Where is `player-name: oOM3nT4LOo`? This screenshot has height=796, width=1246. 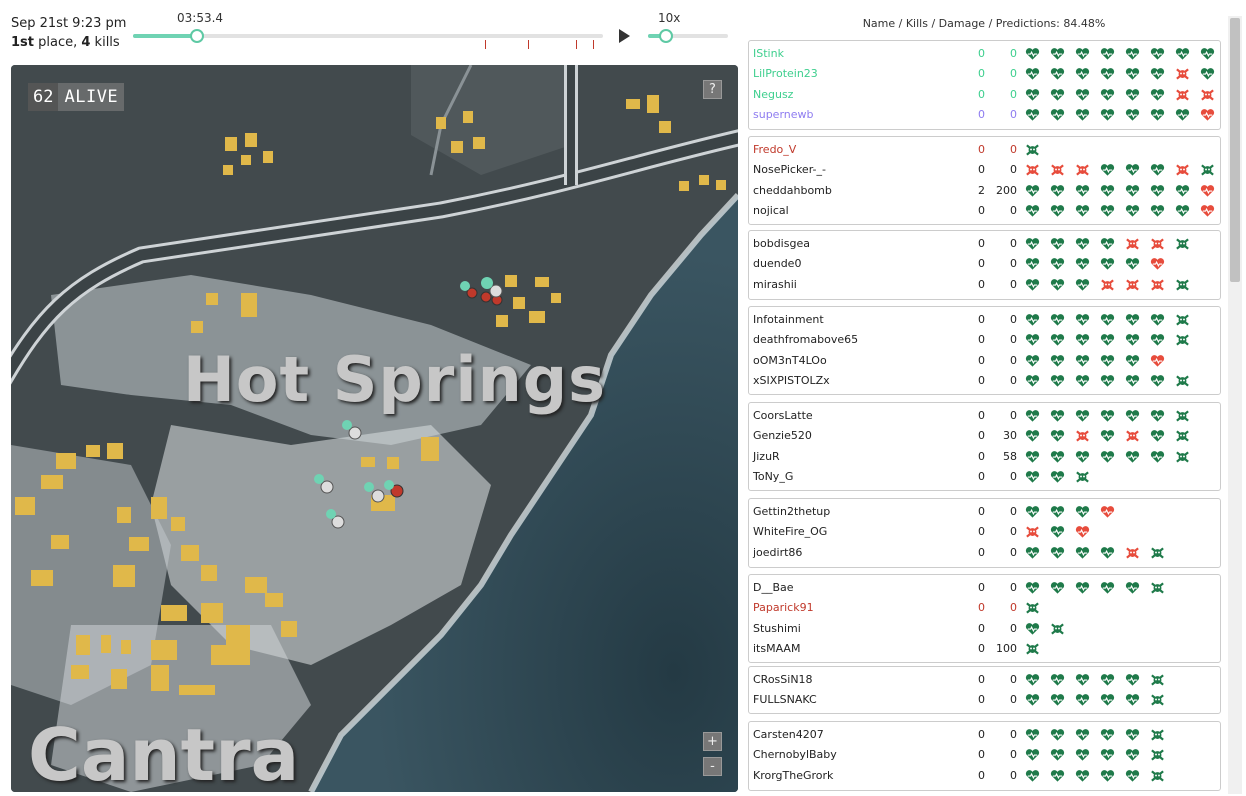
player-name: oOM3nT4LOo is located at coordinates (790, 360).